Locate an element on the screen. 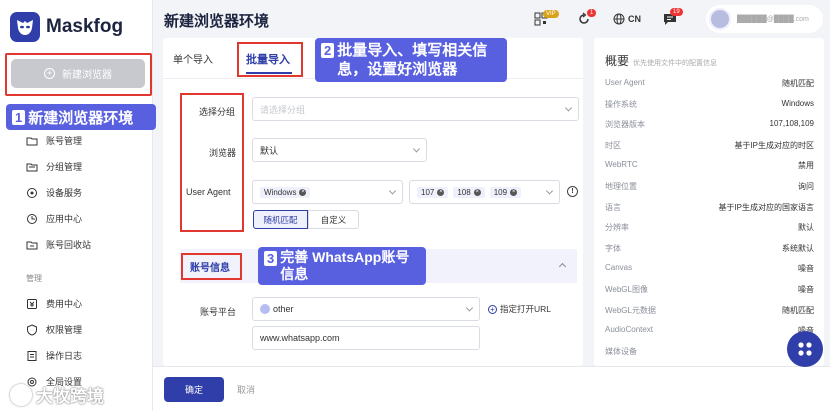 The width and height of the screenshot is (830, 411). summary-value: Windows is located at coordinates (797, 103).